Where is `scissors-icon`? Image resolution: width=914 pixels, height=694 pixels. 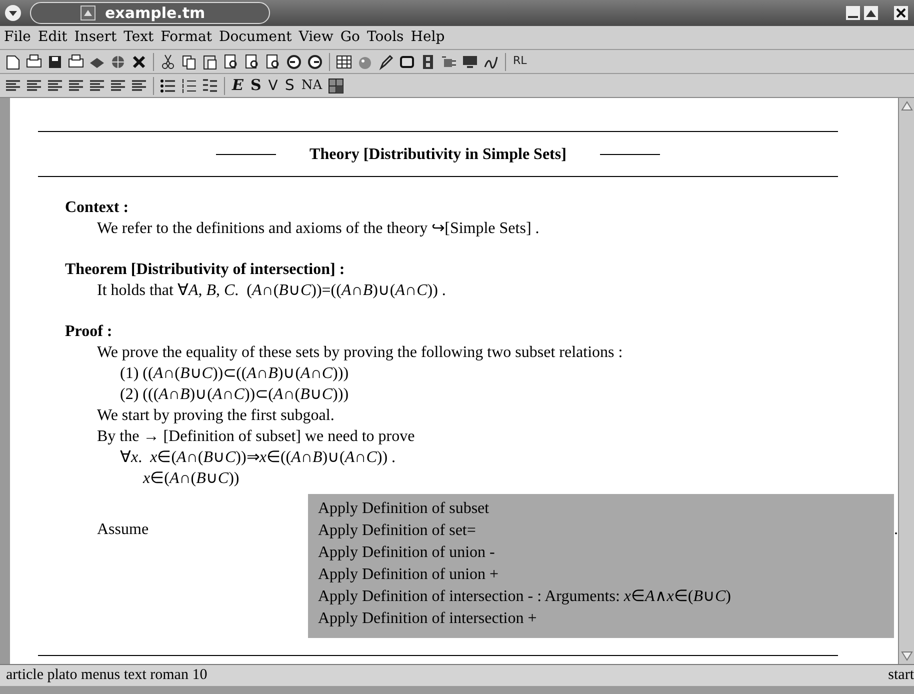 scissors-icon is located at coordinates (168, 61).